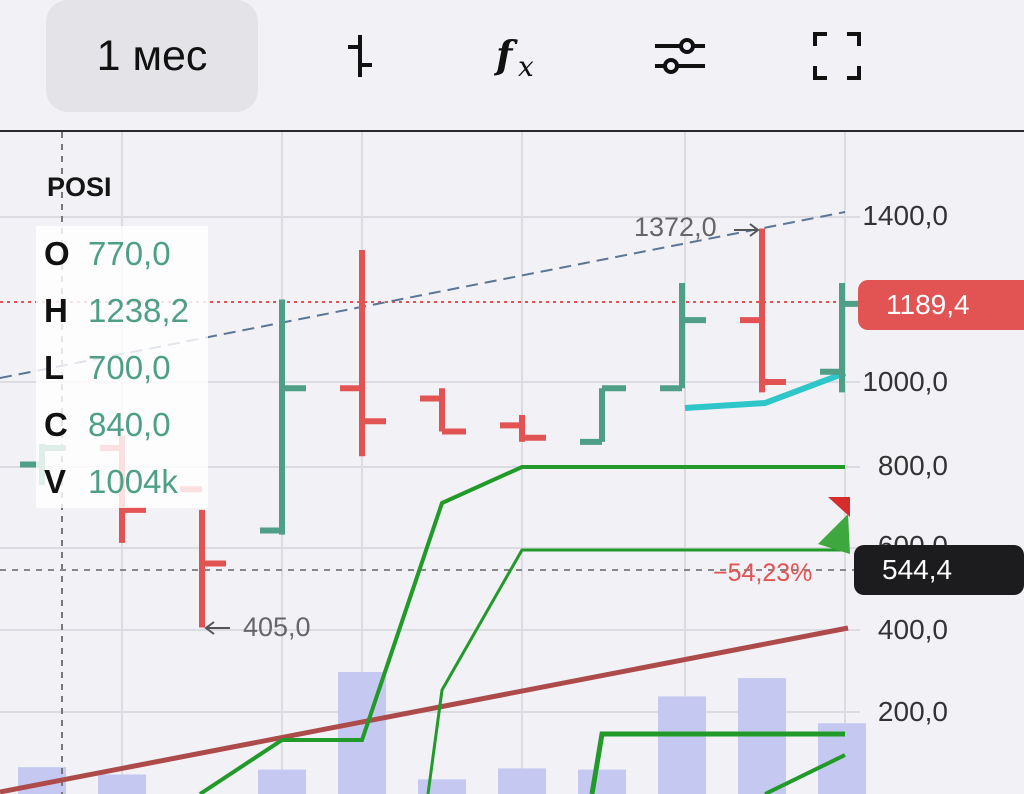 The height and width of the screenshot is (794, 1024). Describe the element at coordinates (939, 570) in the screenshot. I see `cursor-price-tag: 544,4` at that location.